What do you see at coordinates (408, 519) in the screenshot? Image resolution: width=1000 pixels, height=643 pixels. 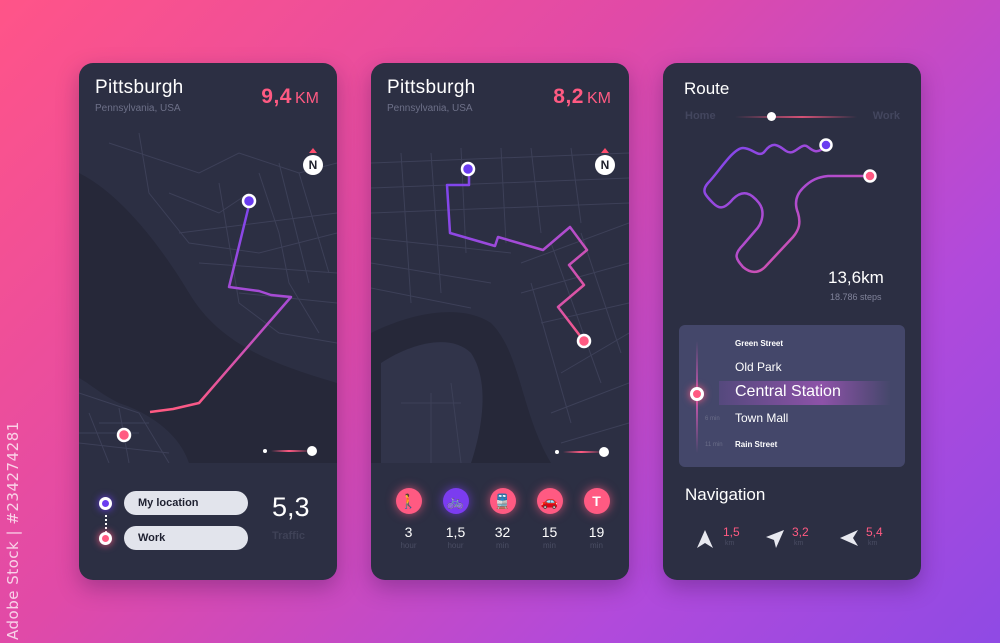 I see `mode-walk: 🚶 3 hour` at bounding box center [408, 519].